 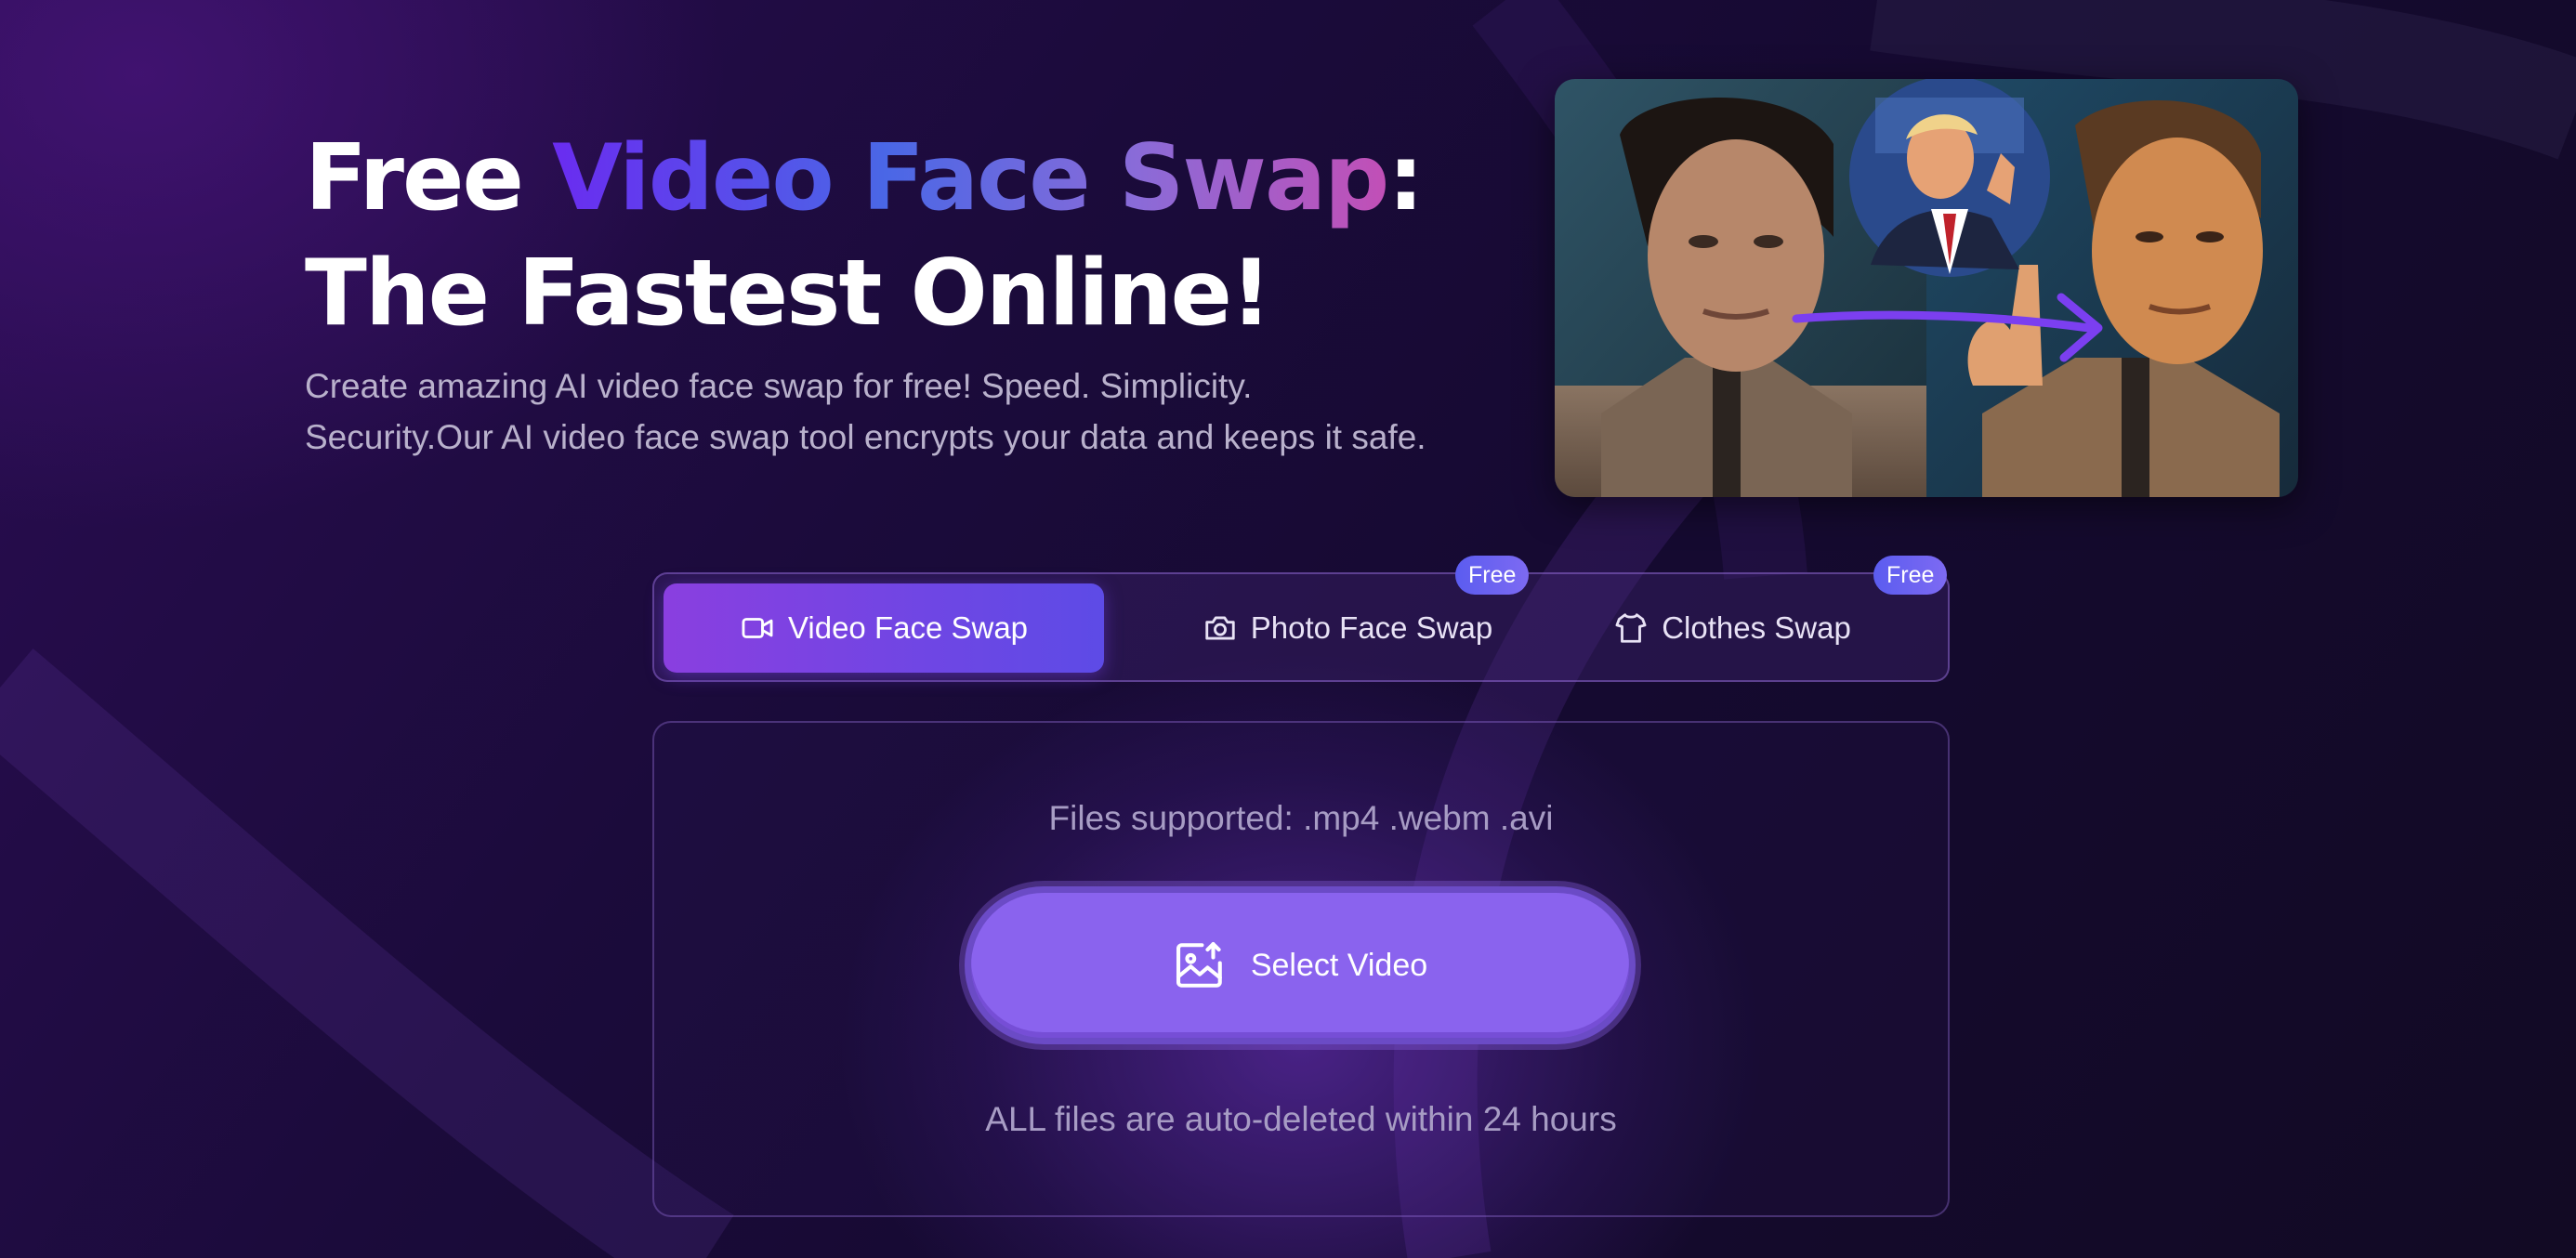 I want to click on select-video-button: Select Video, so click(x=1300, y=965).